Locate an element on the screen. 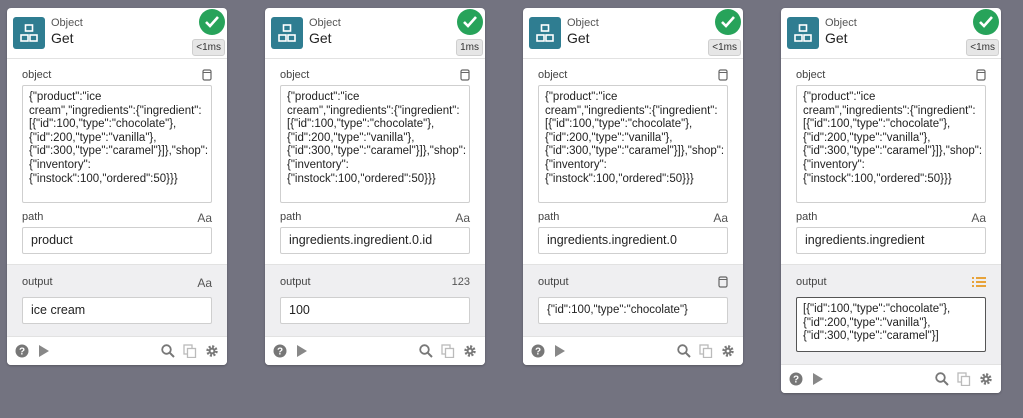 This screenshot has height=418, width=1023. output-label-row: output Aa is located at coordinates (117, 284).